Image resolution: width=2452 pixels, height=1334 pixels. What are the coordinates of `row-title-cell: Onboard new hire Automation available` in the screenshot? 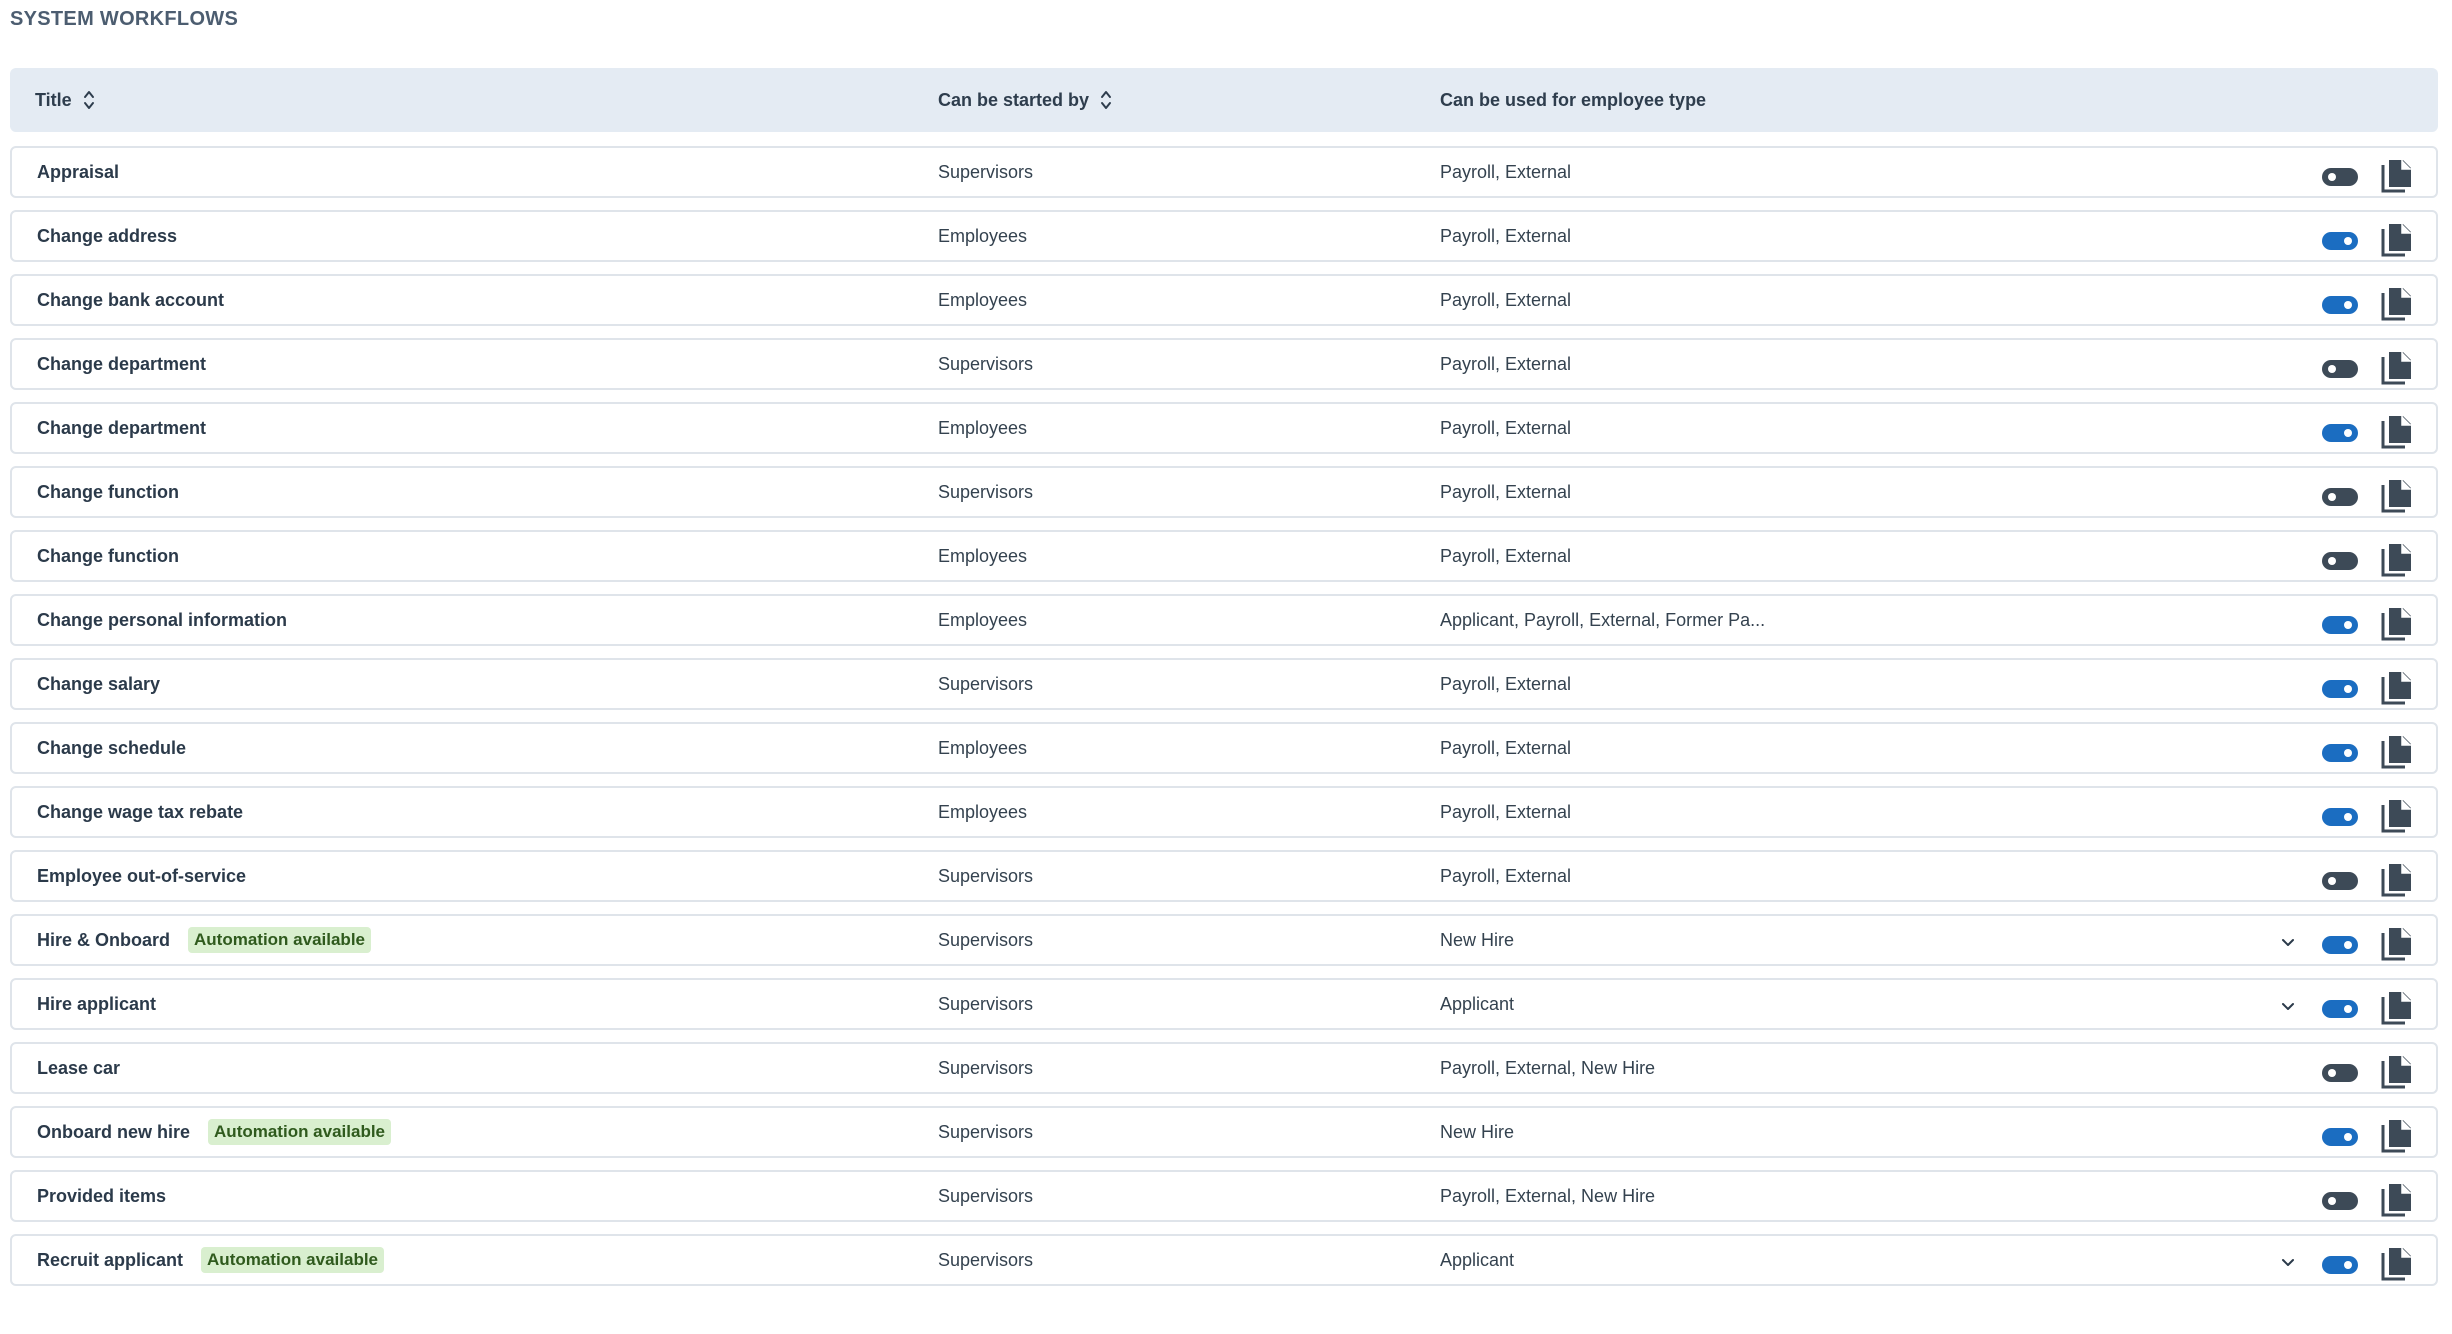 It's located at (214, 1132).